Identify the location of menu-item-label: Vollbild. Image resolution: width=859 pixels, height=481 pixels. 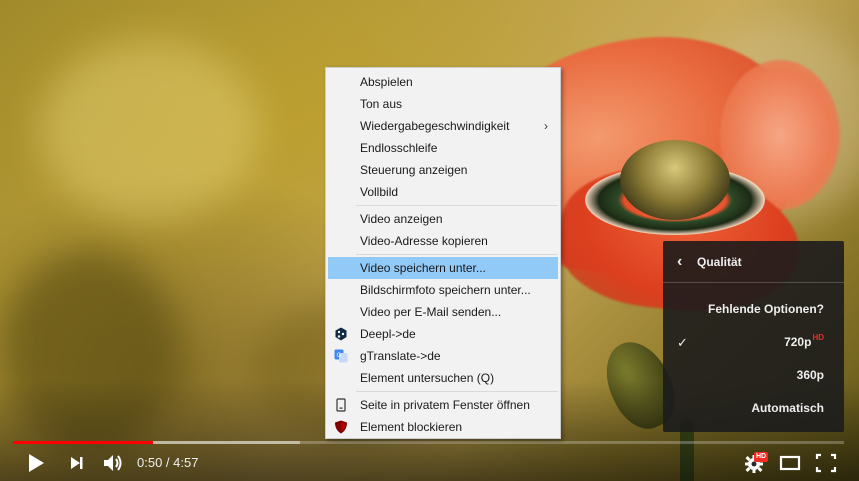
(379, 192).